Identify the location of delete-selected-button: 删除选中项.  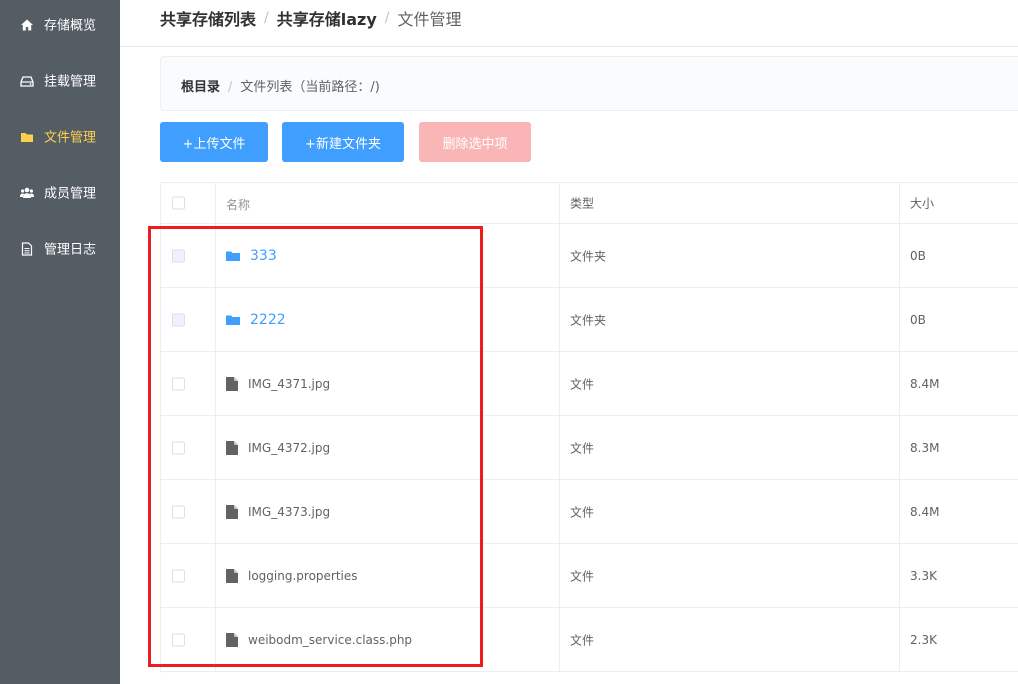
(475, 142).